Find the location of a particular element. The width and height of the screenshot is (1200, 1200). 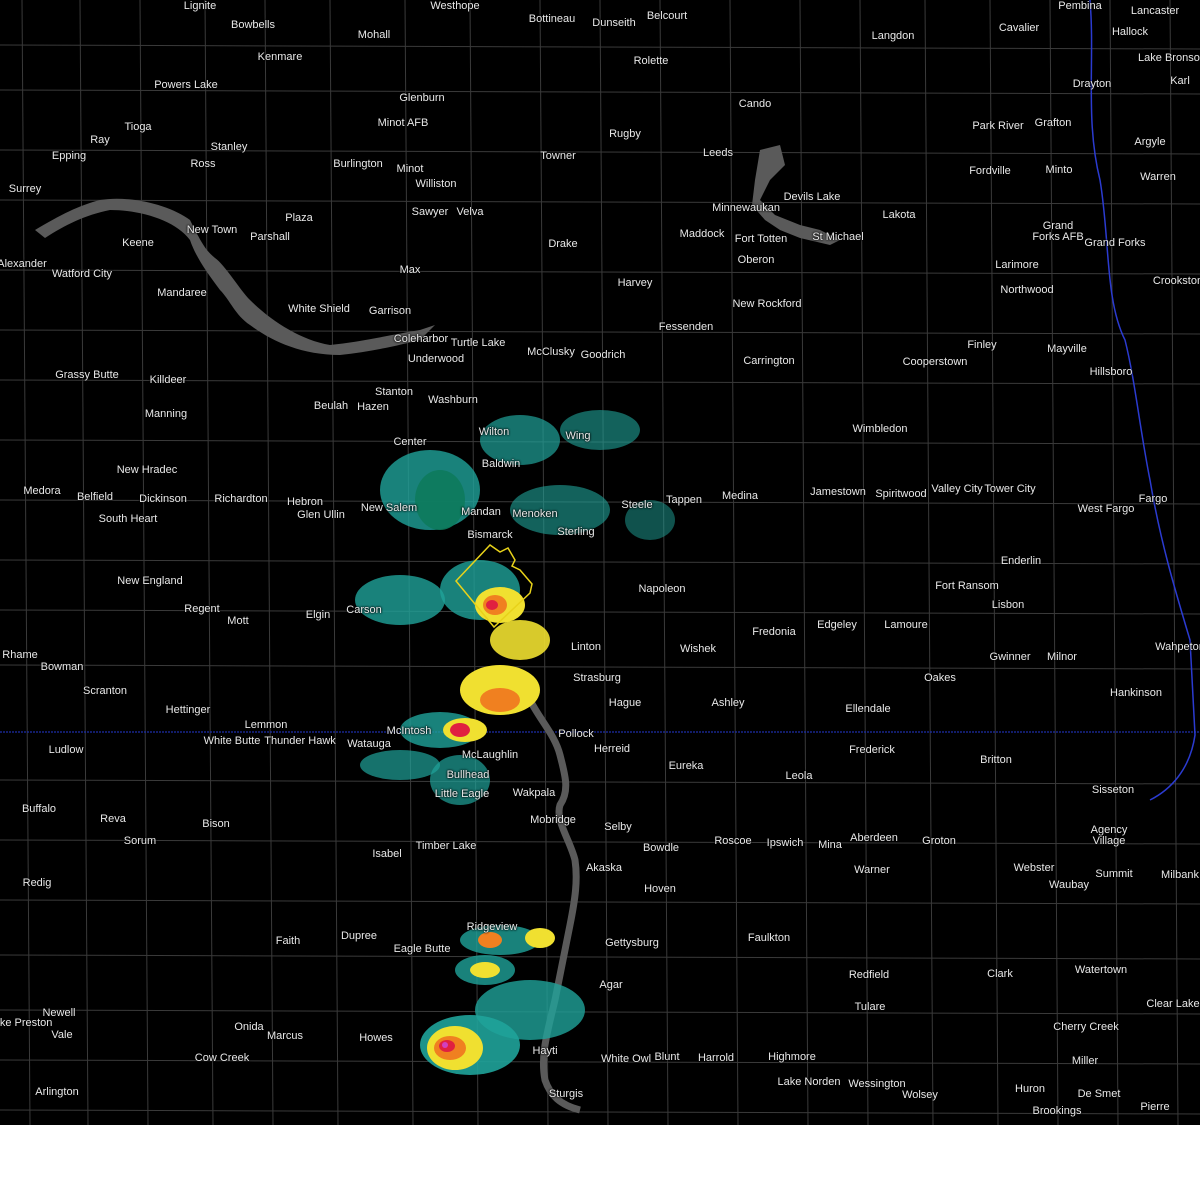

city-label: Isabel is located at coordinates (387, 854).